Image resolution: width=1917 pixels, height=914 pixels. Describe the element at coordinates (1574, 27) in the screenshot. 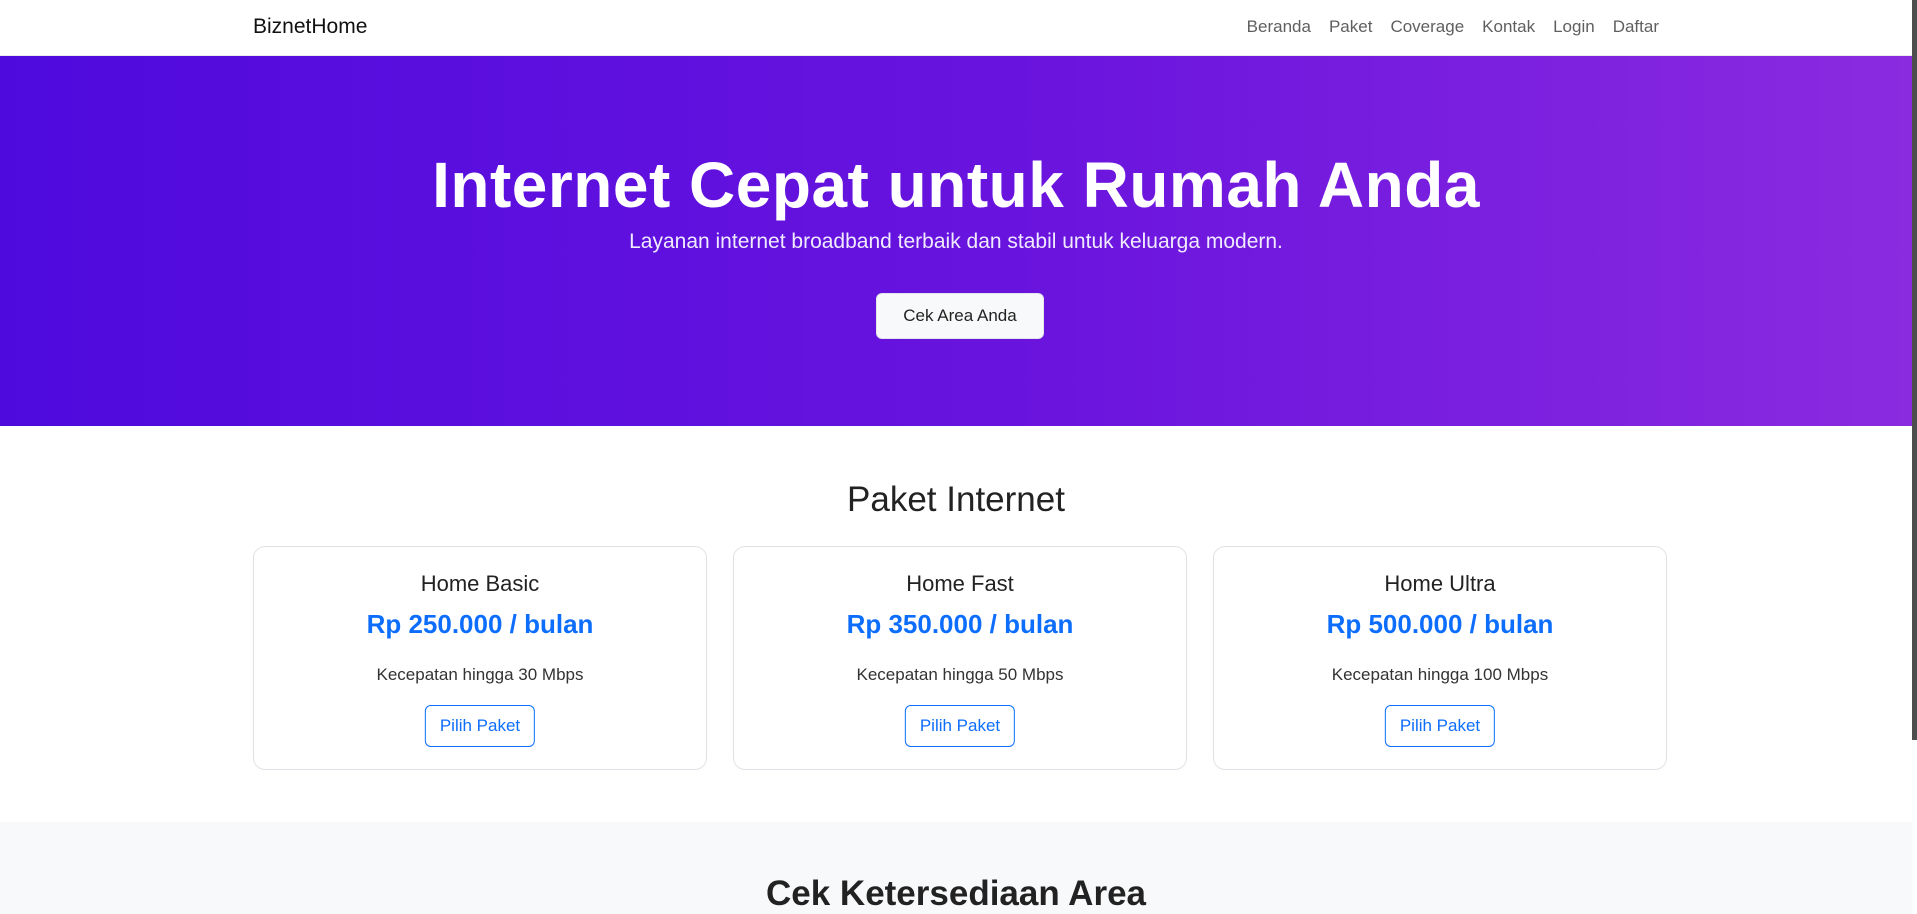

I see `nav-link-login: Login` at that location.